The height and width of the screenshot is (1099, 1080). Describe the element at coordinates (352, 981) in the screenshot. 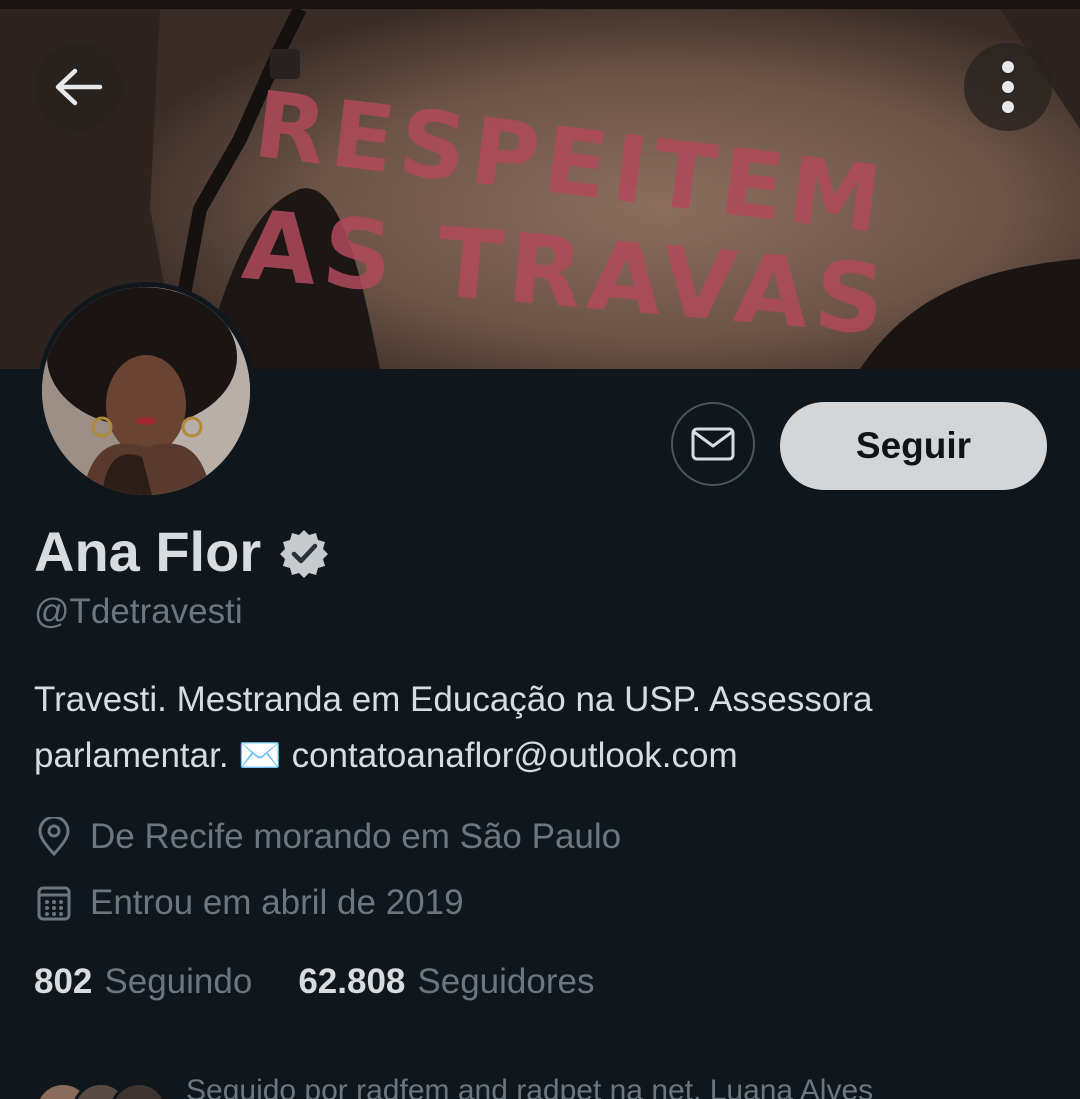

I see `followers-count: 62.808` at that location.